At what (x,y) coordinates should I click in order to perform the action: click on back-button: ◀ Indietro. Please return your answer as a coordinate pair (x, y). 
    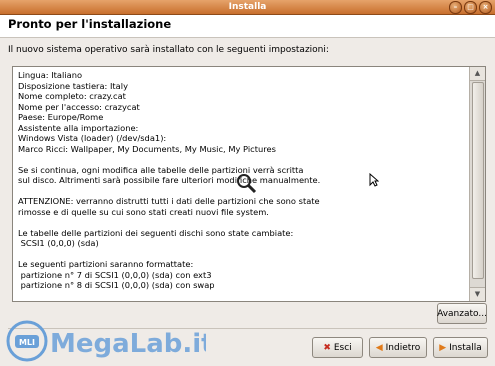
    Looking at the image, I should click on (398, 347).